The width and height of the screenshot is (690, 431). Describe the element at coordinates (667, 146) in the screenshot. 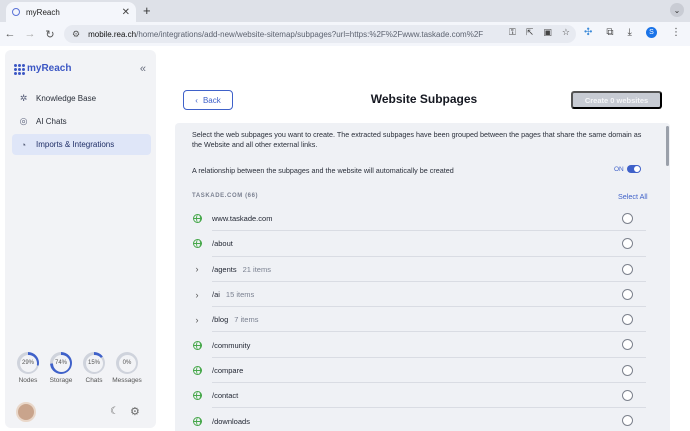

I see `panel-scrollbar` at that location.